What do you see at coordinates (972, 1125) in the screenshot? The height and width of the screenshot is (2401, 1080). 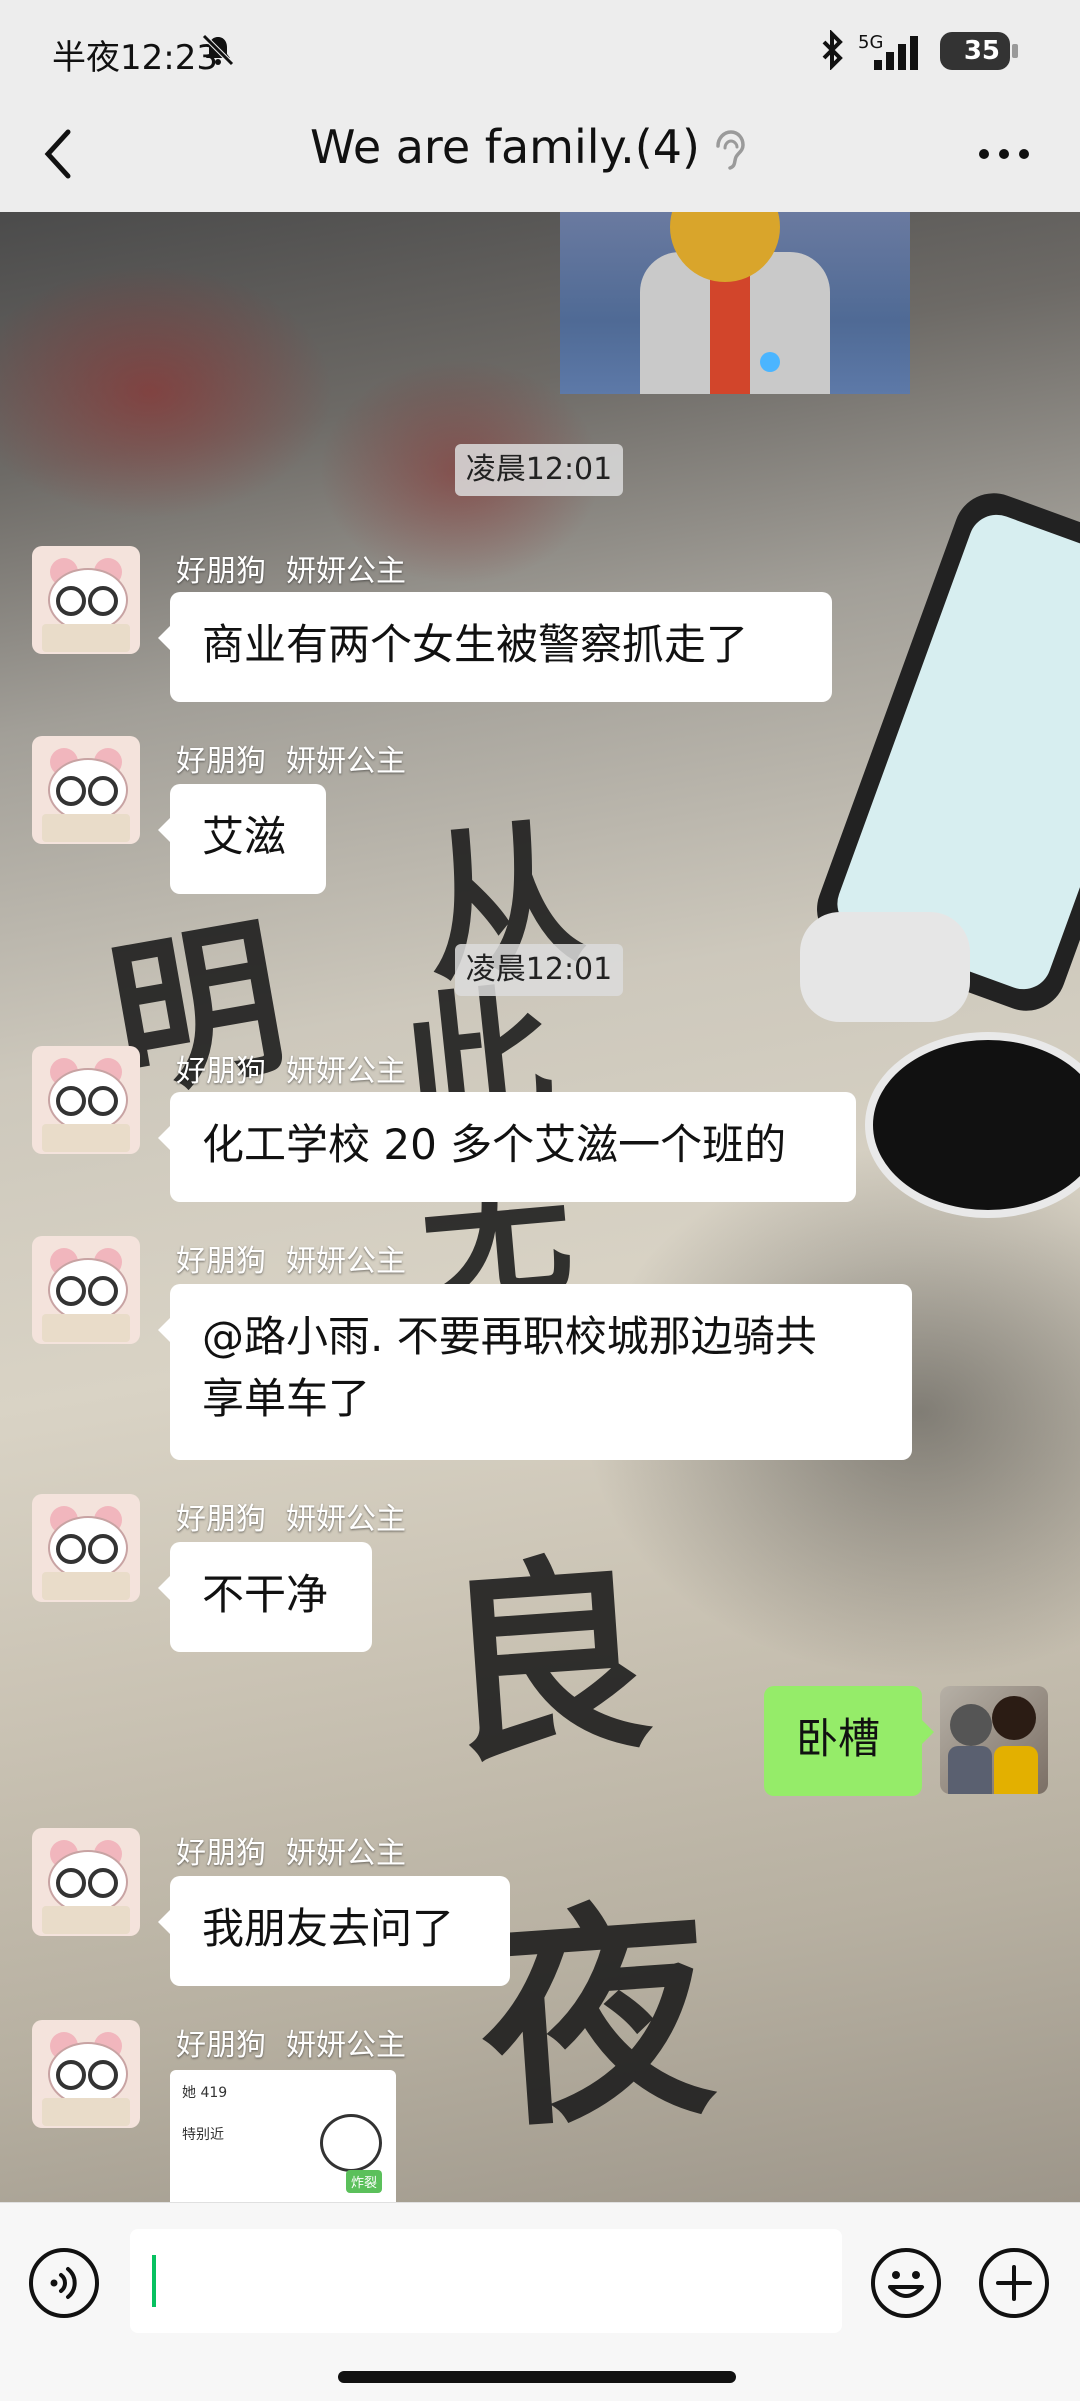 I see `wallpaper-ink-bowl` at bounding box center [972, 1125].